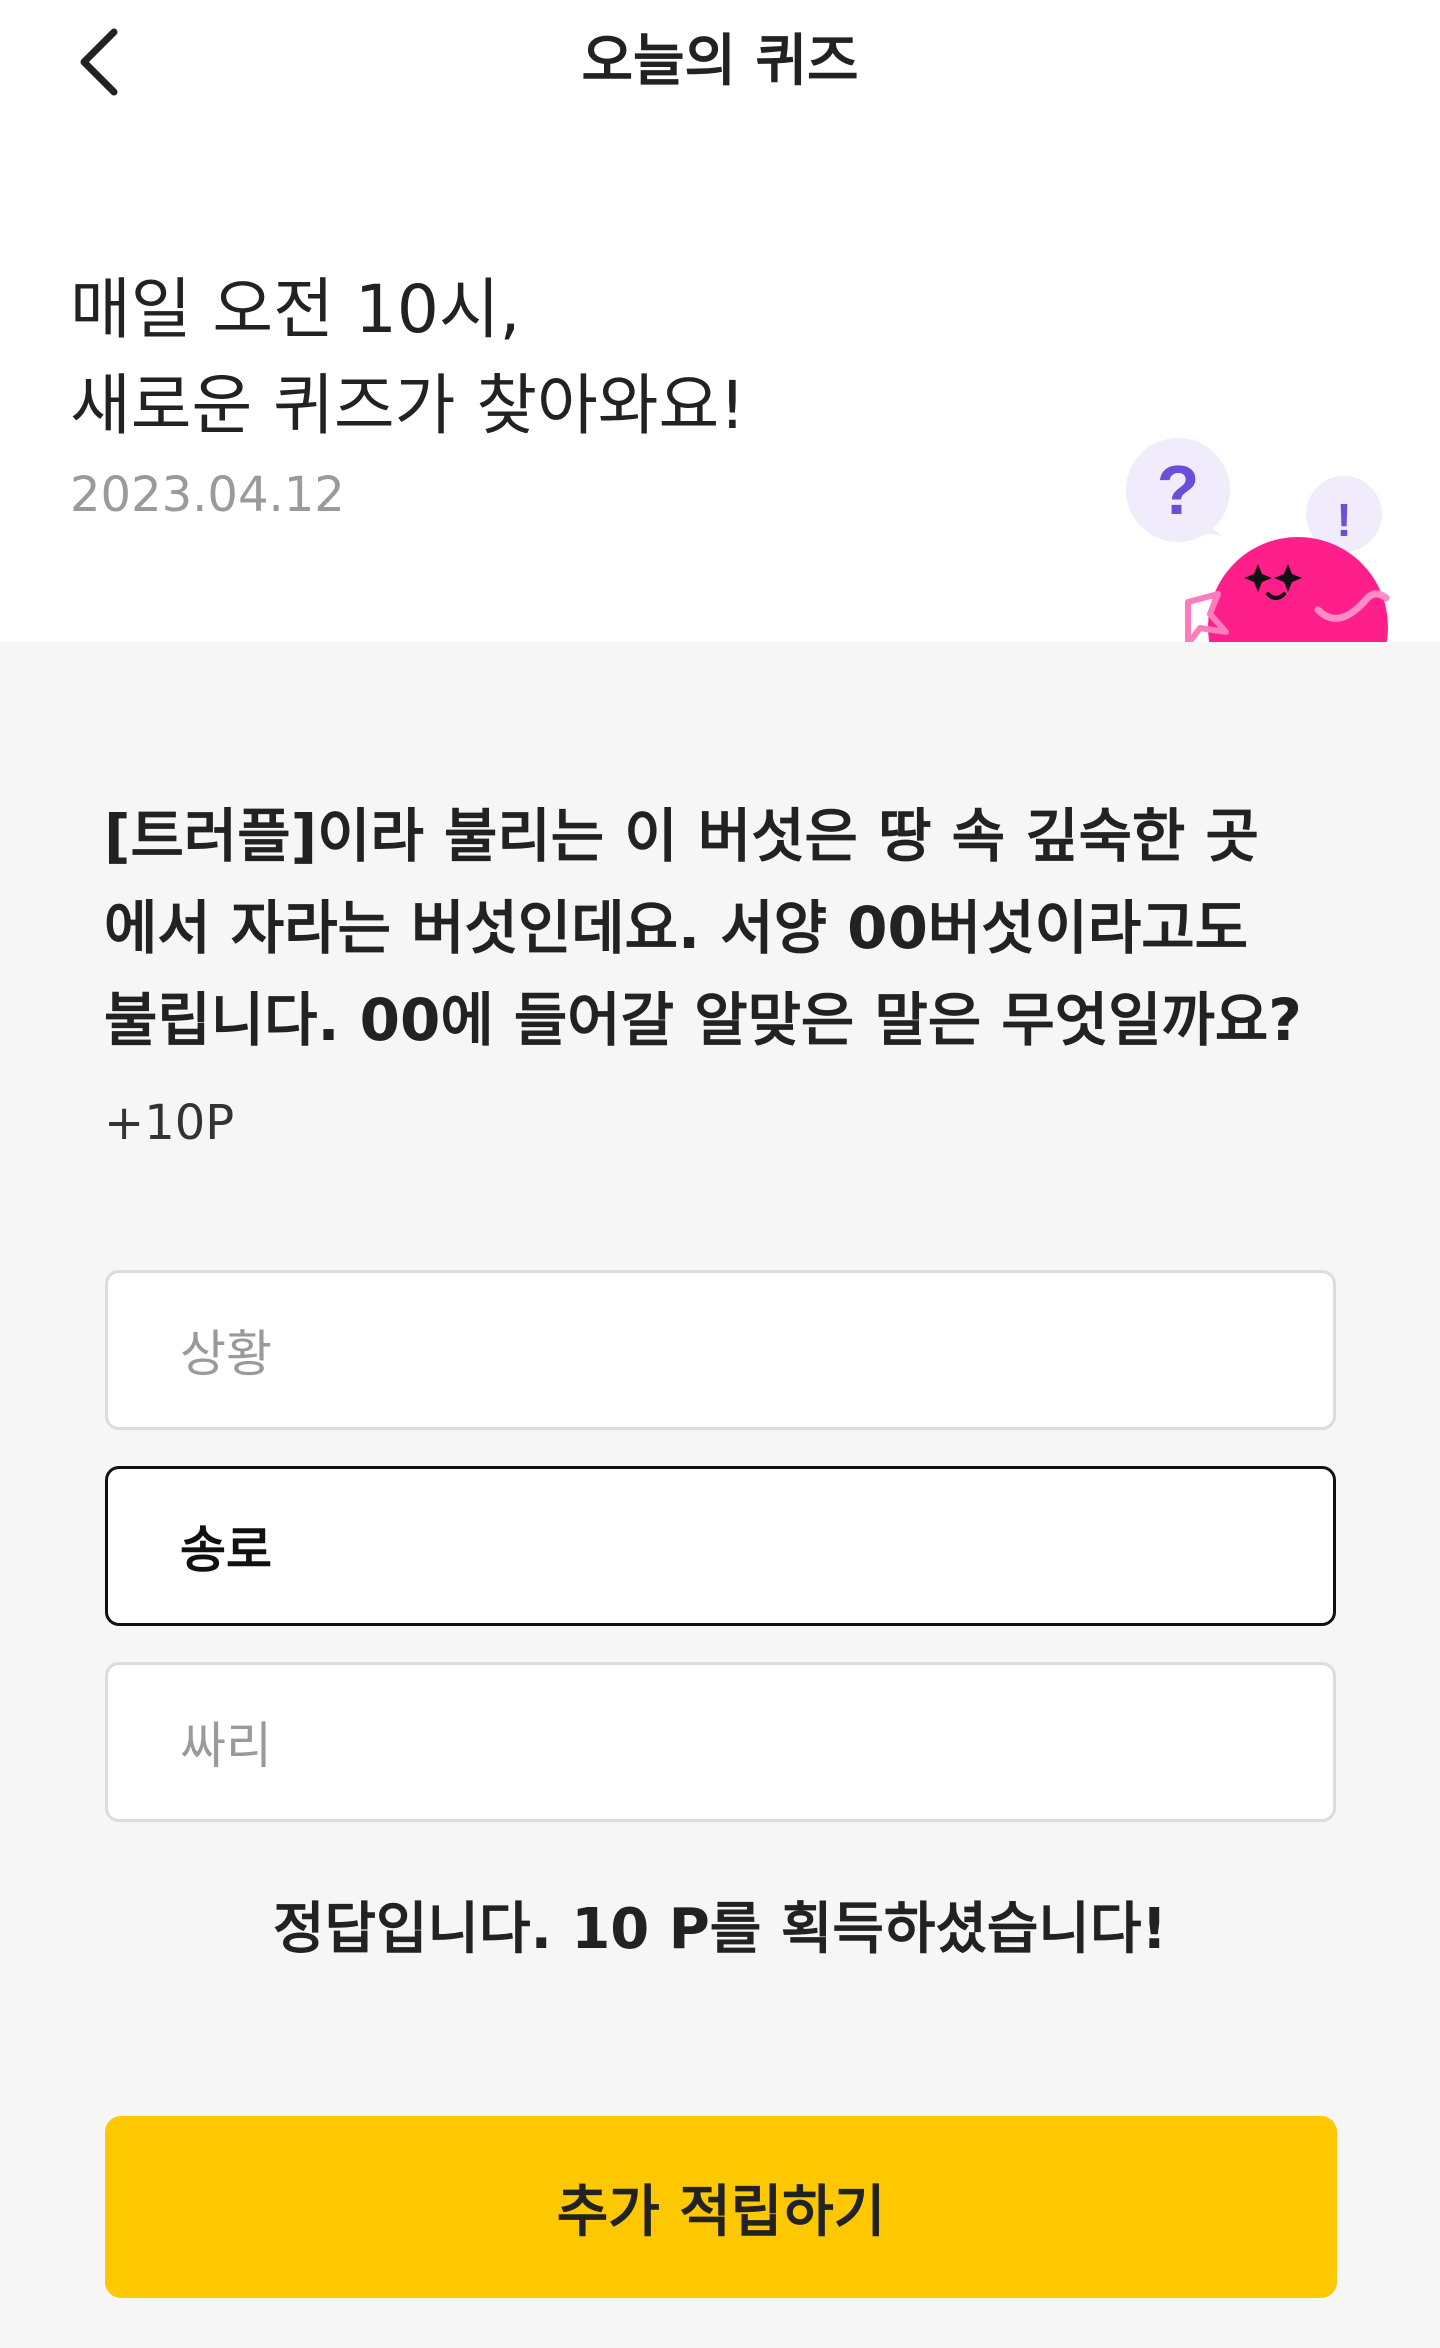 This screenshot has width=1440, height=2348. I want to click on quiz-date: 2023.04.12, so click(207, 495).